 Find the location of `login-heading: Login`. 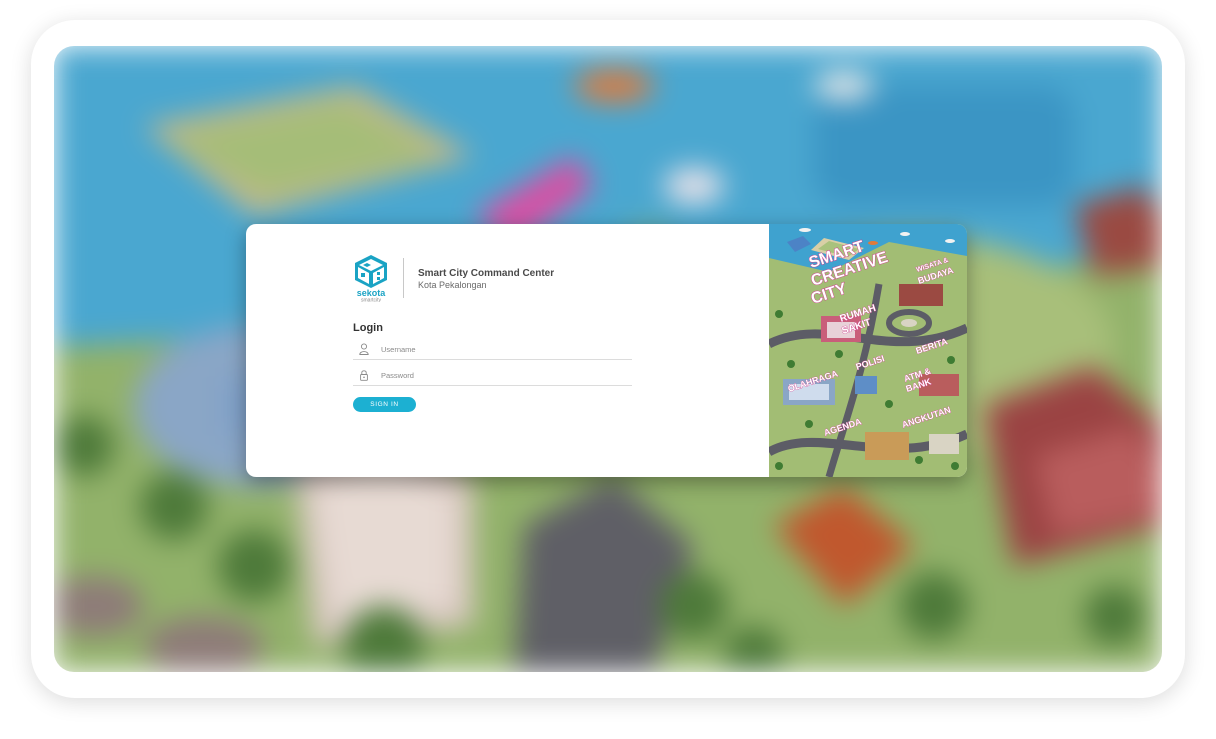

login-heading: Login is located at coordinates (368, 328).